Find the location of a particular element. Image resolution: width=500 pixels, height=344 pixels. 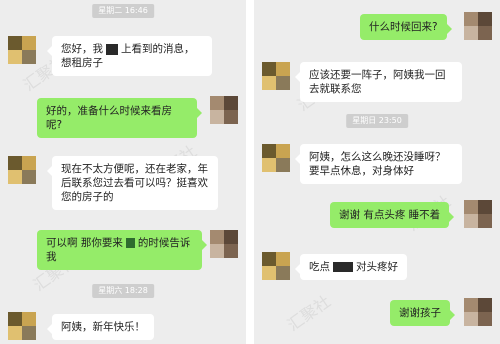

message-text: 您好，我 is located at coordinates (82, 49).